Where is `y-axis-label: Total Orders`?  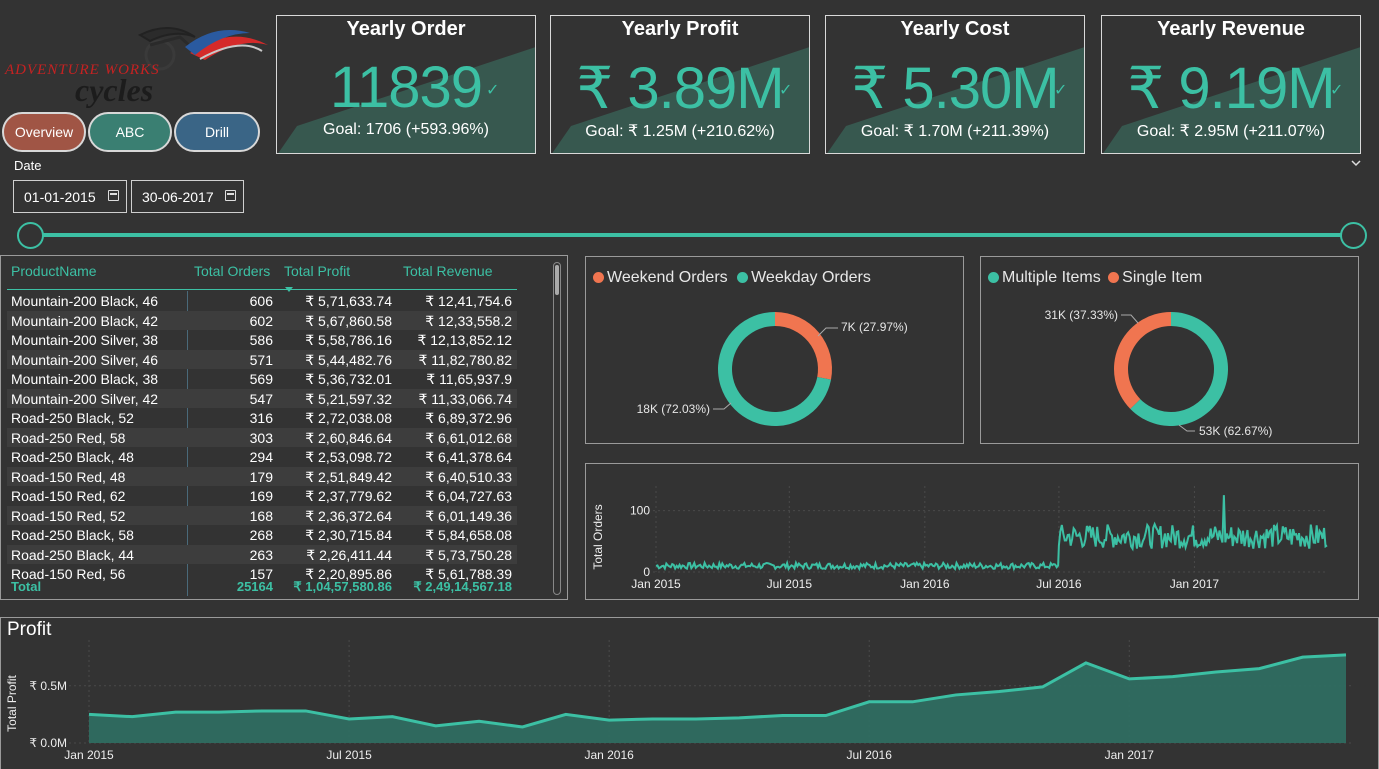 y-axis-label: Total Orders is located at coordinates (598, 536).